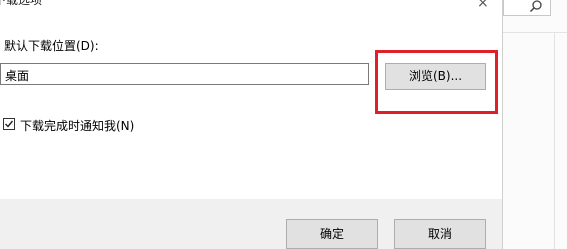 The height and width of the screenshot is (249, 567). What do you see at coordinates (527, 8) in the screenshot?
I see `search-box` at bounding box center [527, 8].